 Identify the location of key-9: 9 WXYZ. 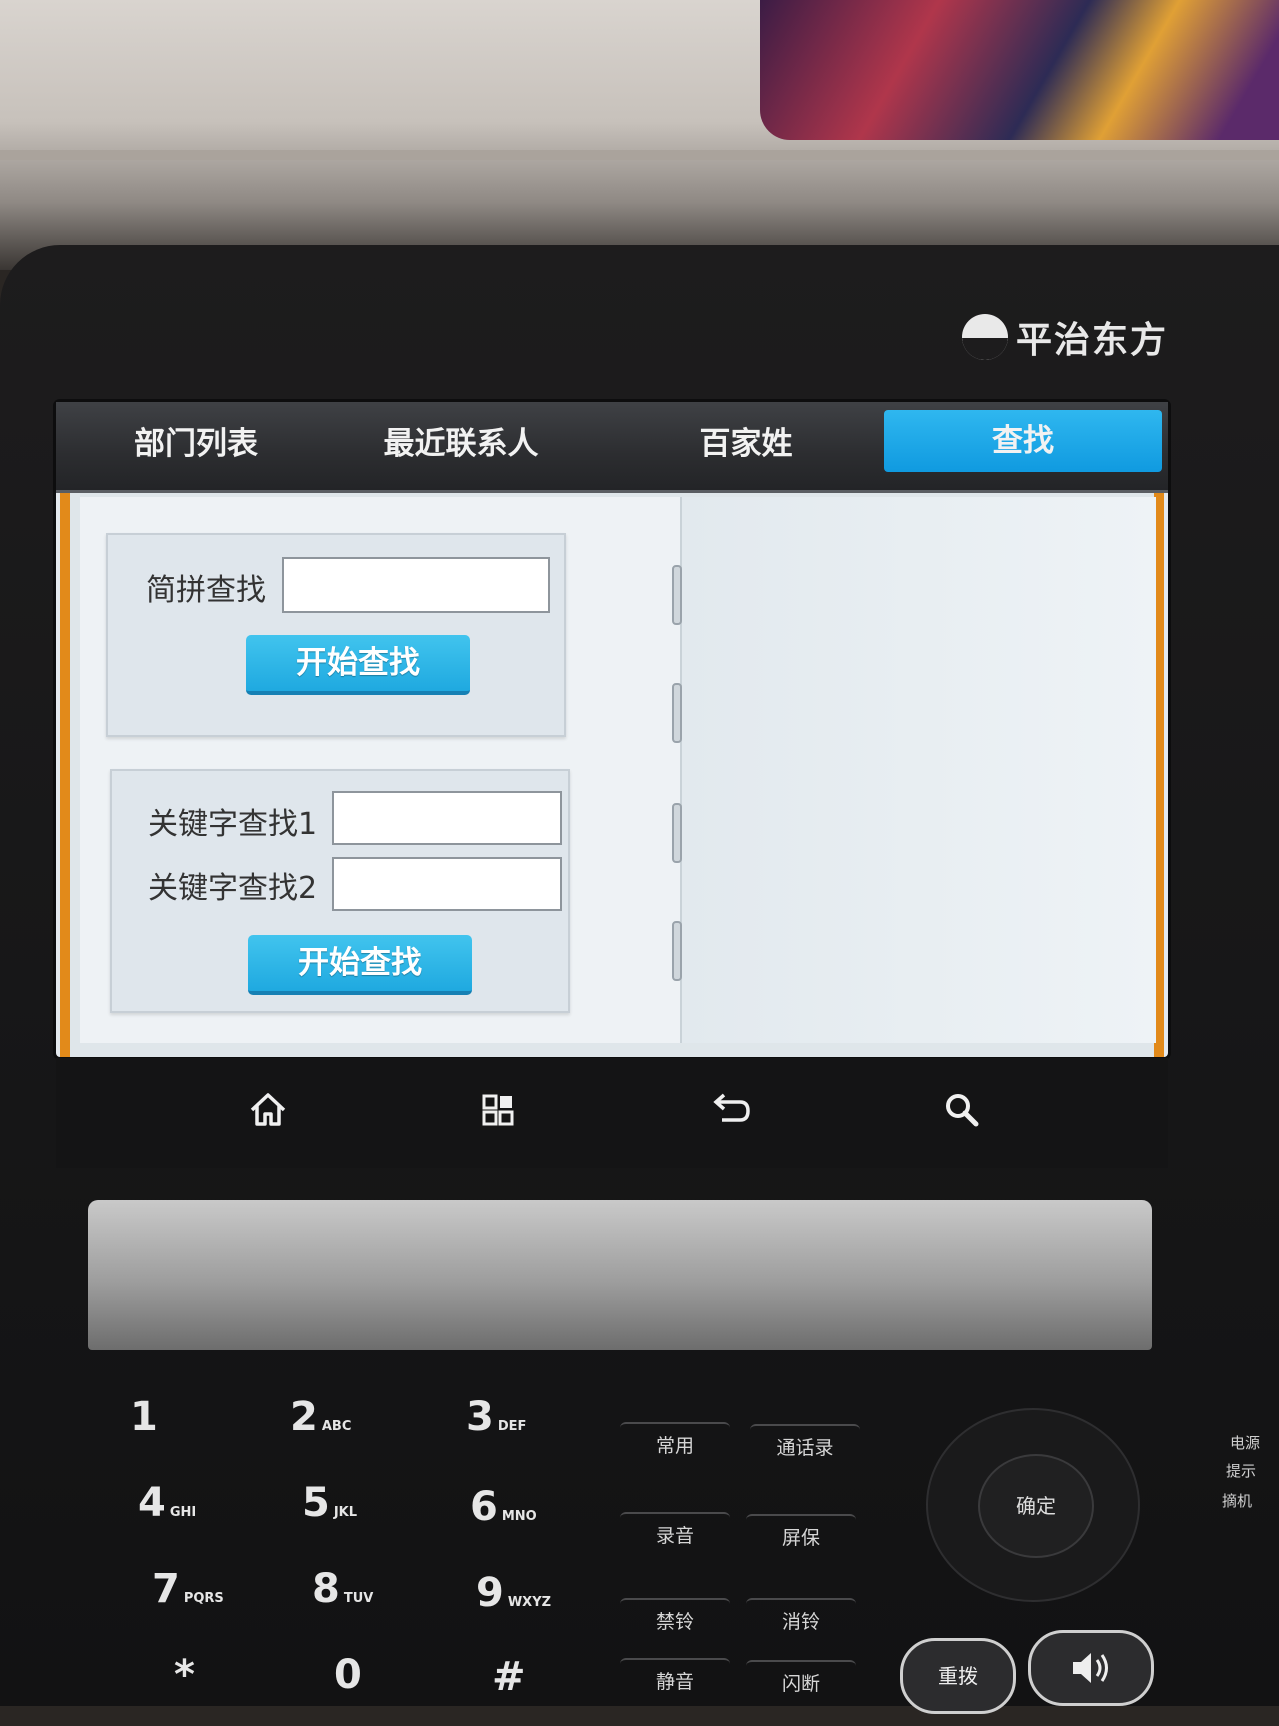
(531, 1600).